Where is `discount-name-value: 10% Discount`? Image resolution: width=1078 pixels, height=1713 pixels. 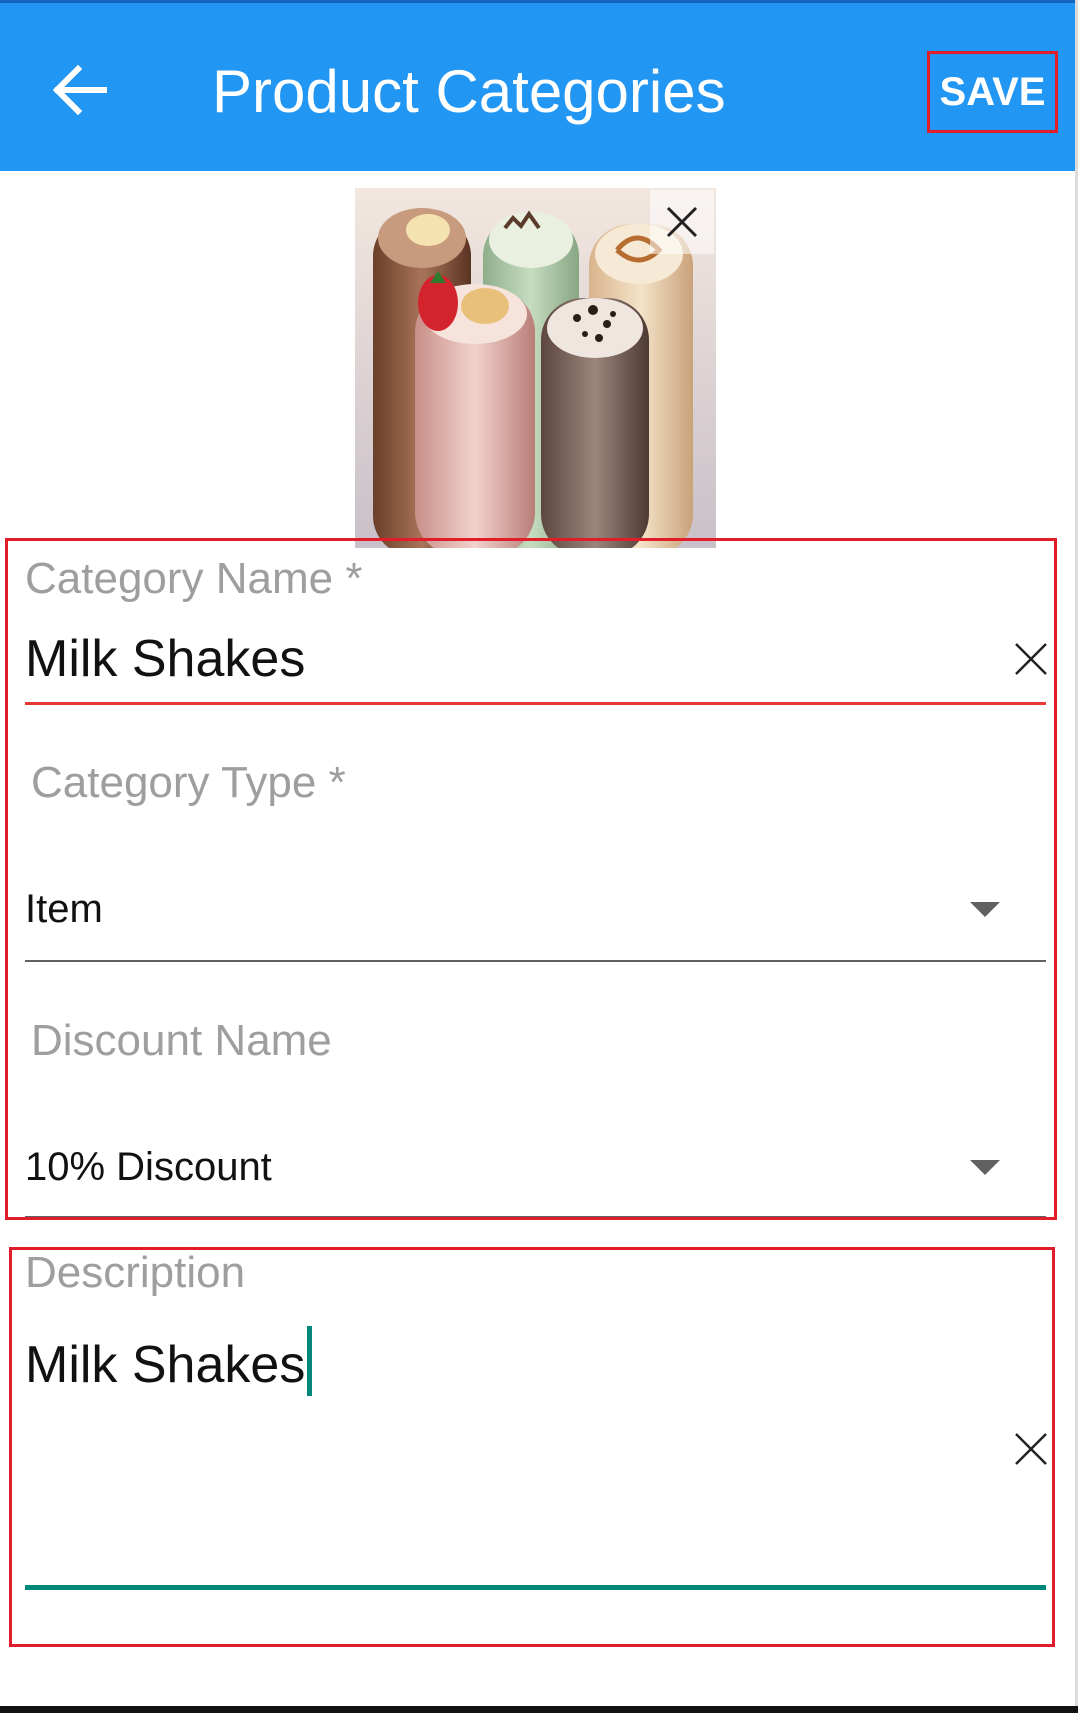 discount-name-value: 10% Discount is located at coordinates (148, 1167).